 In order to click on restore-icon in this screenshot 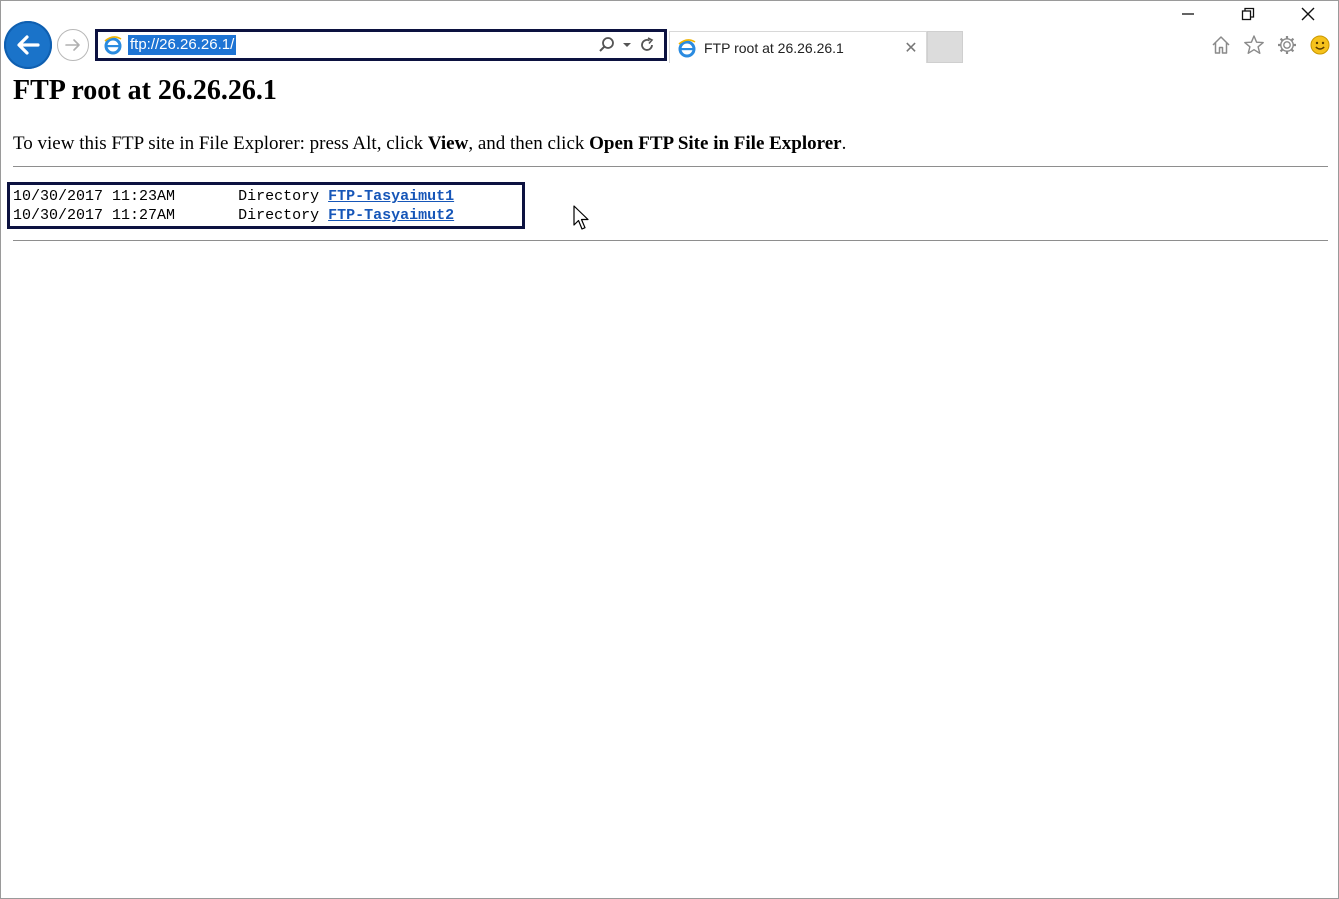, I will do `click(1248, 14)`.